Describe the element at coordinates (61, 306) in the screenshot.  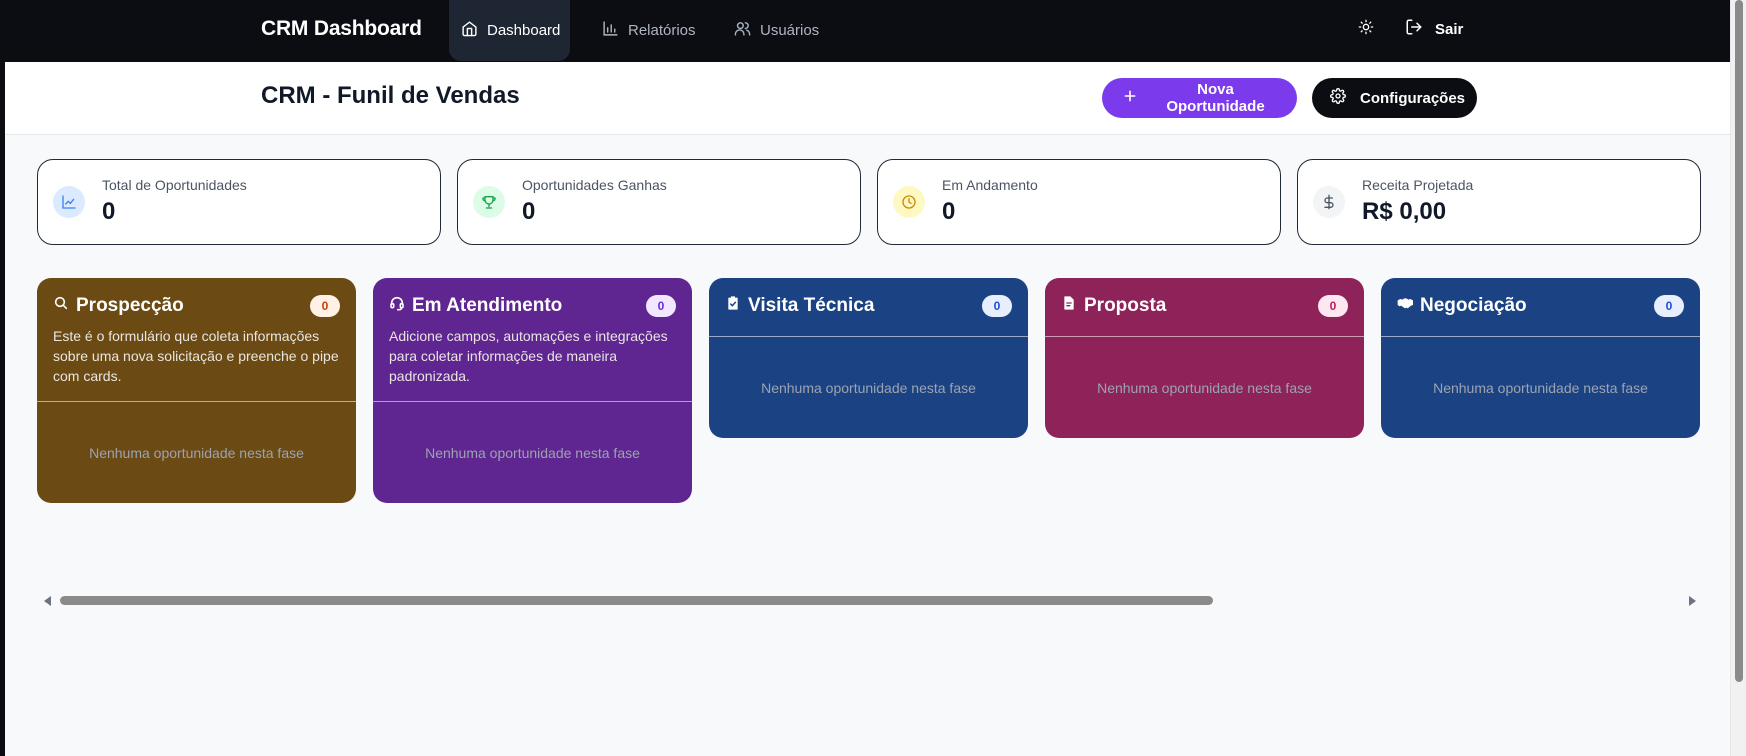
I see `search-icon` at that location.